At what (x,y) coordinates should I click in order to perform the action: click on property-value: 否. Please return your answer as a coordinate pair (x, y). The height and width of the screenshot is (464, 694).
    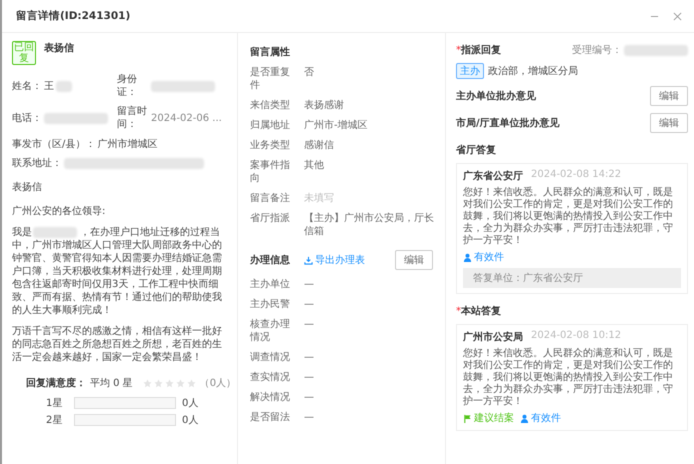
    Looking at the image, I should click on (309, 73).